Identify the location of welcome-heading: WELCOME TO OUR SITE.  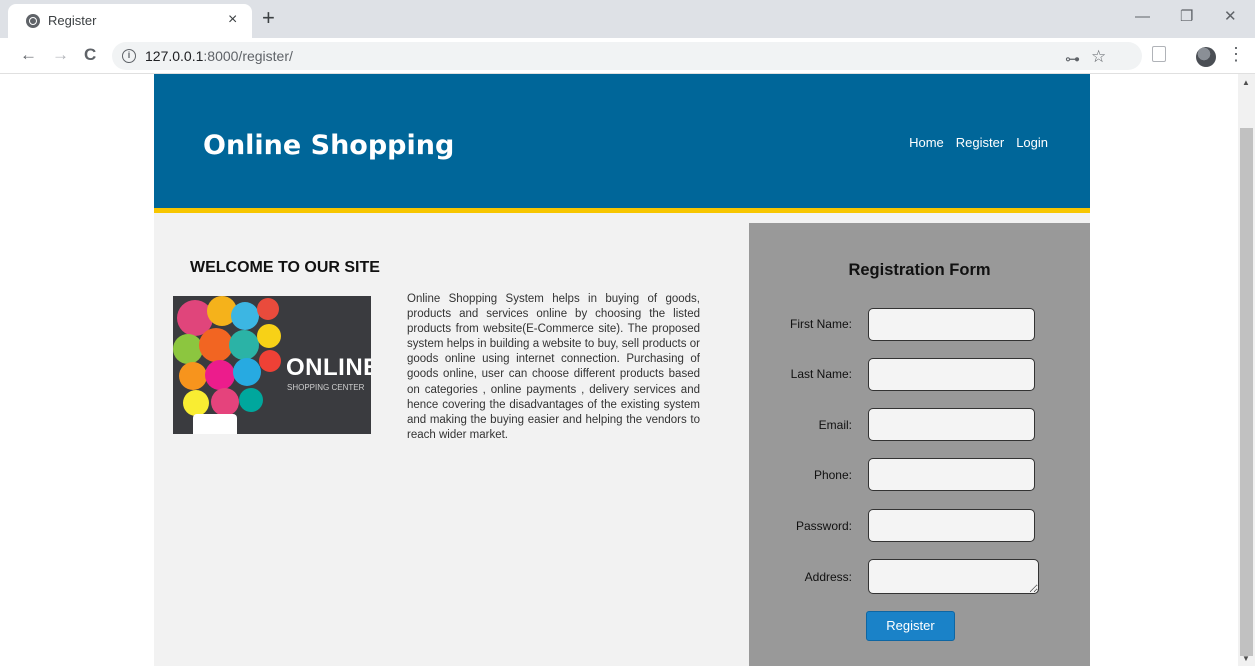
(285, 267).